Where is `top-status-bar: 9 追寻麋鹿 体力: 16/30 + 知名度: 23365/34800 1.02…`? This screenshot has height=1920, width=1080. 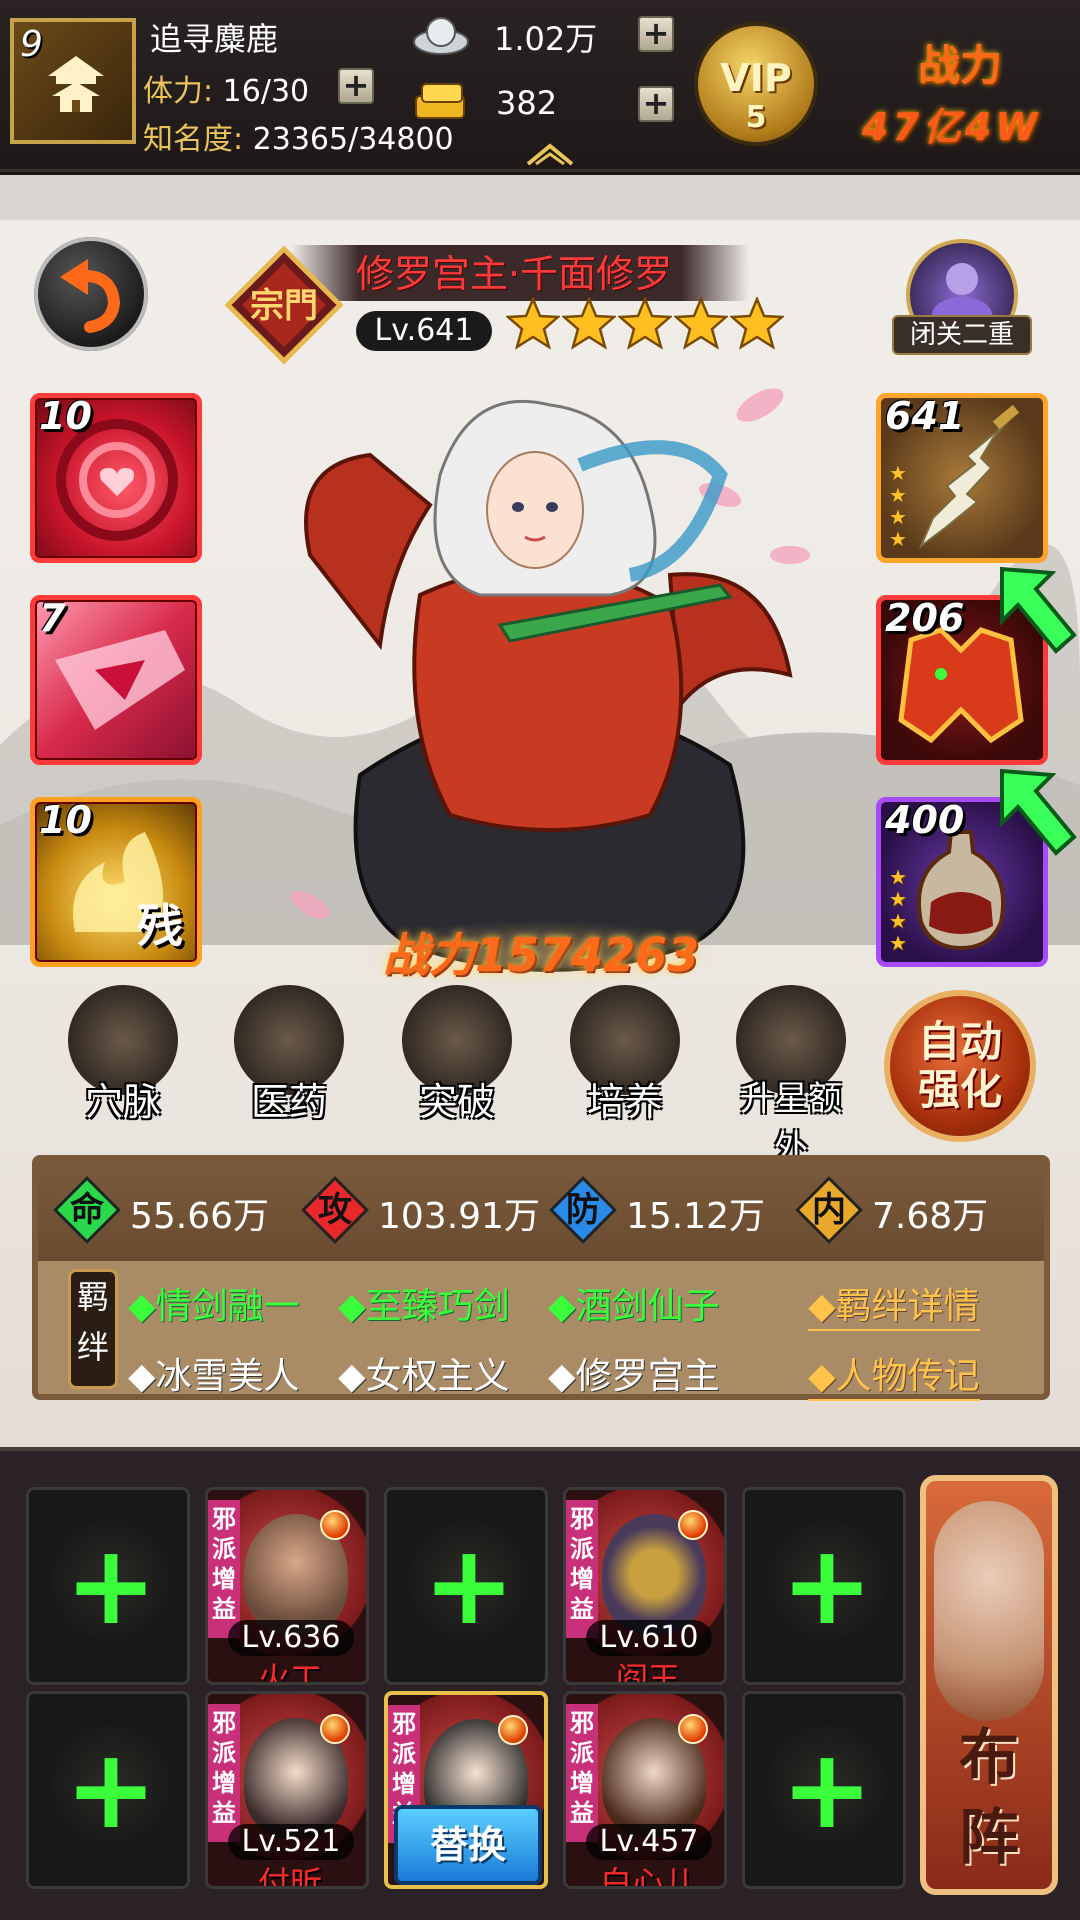
top-status-bar: 9 追寻麋鹿 体力: 16/30 + 知名度: 23365/34800 1.02… is located at coordinates (540, 86).